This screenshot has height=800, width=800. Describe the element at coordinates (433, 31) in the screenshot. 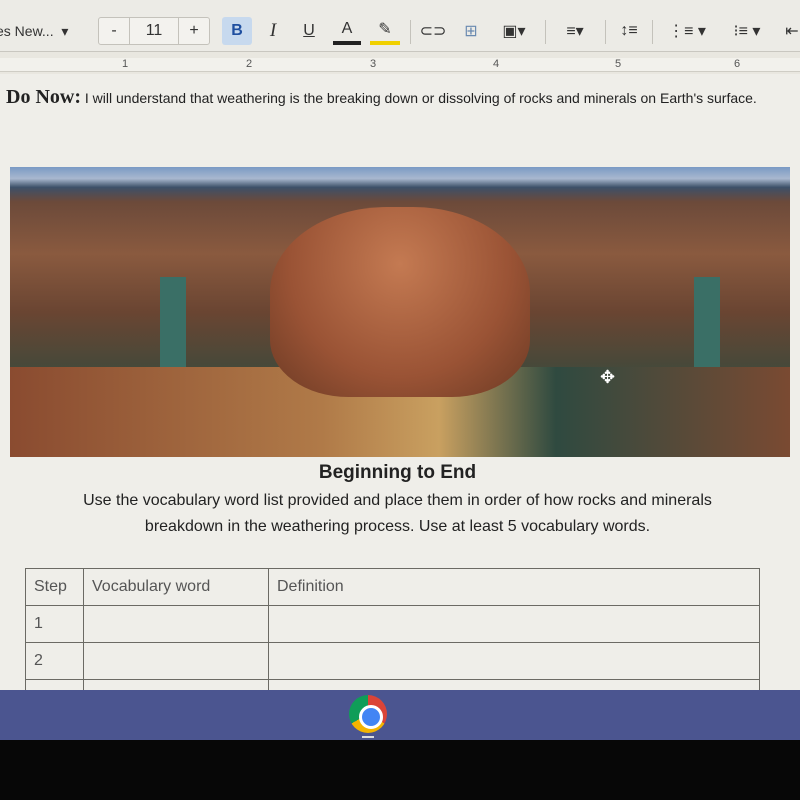

I see `link-icon: ⊂⊃` at that location.